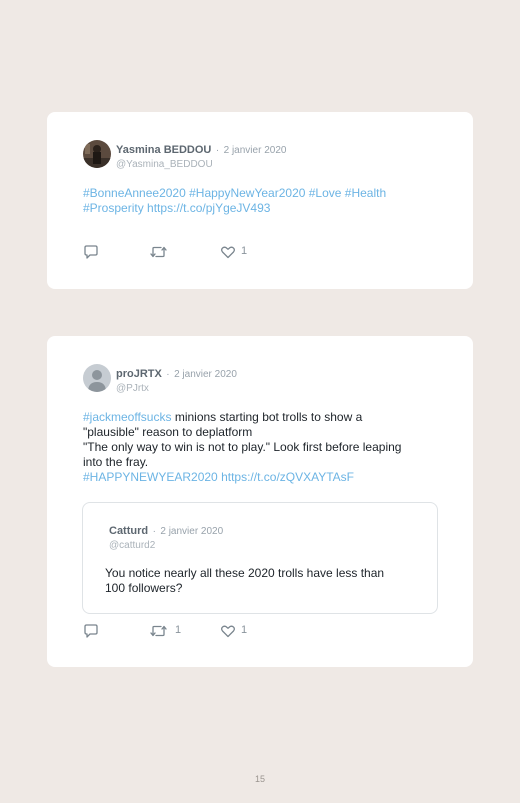 This screenshot has height=803, width=520. What do you see at coordinates (127, 417) in the screenshot?
I see `hashtag-link: #jackmeoffsucks` at bounding box center [127, 417].